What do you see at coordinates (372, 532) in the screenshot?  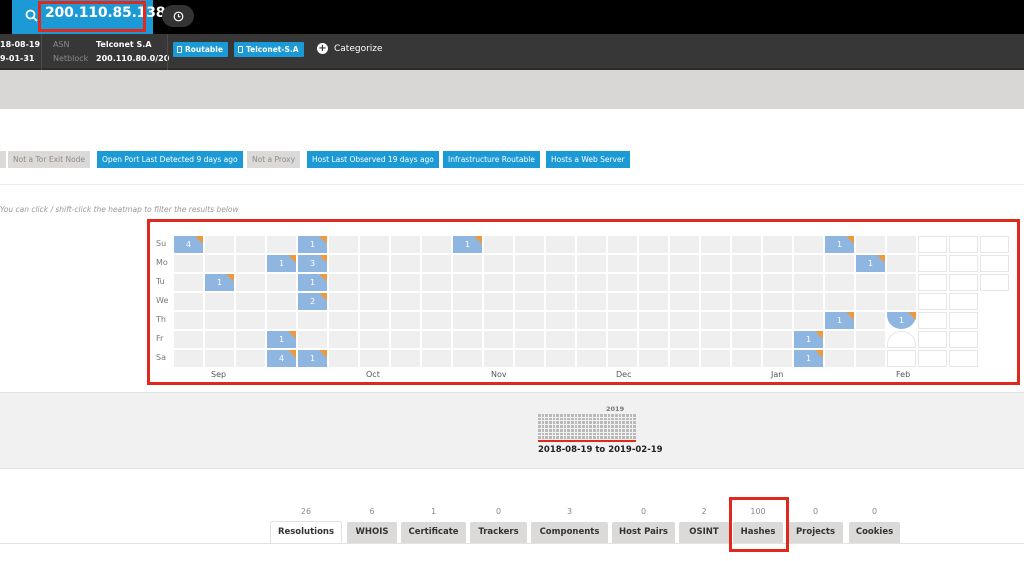 I see `tab-whois: WHOIS` at bounding box center [372, 532].